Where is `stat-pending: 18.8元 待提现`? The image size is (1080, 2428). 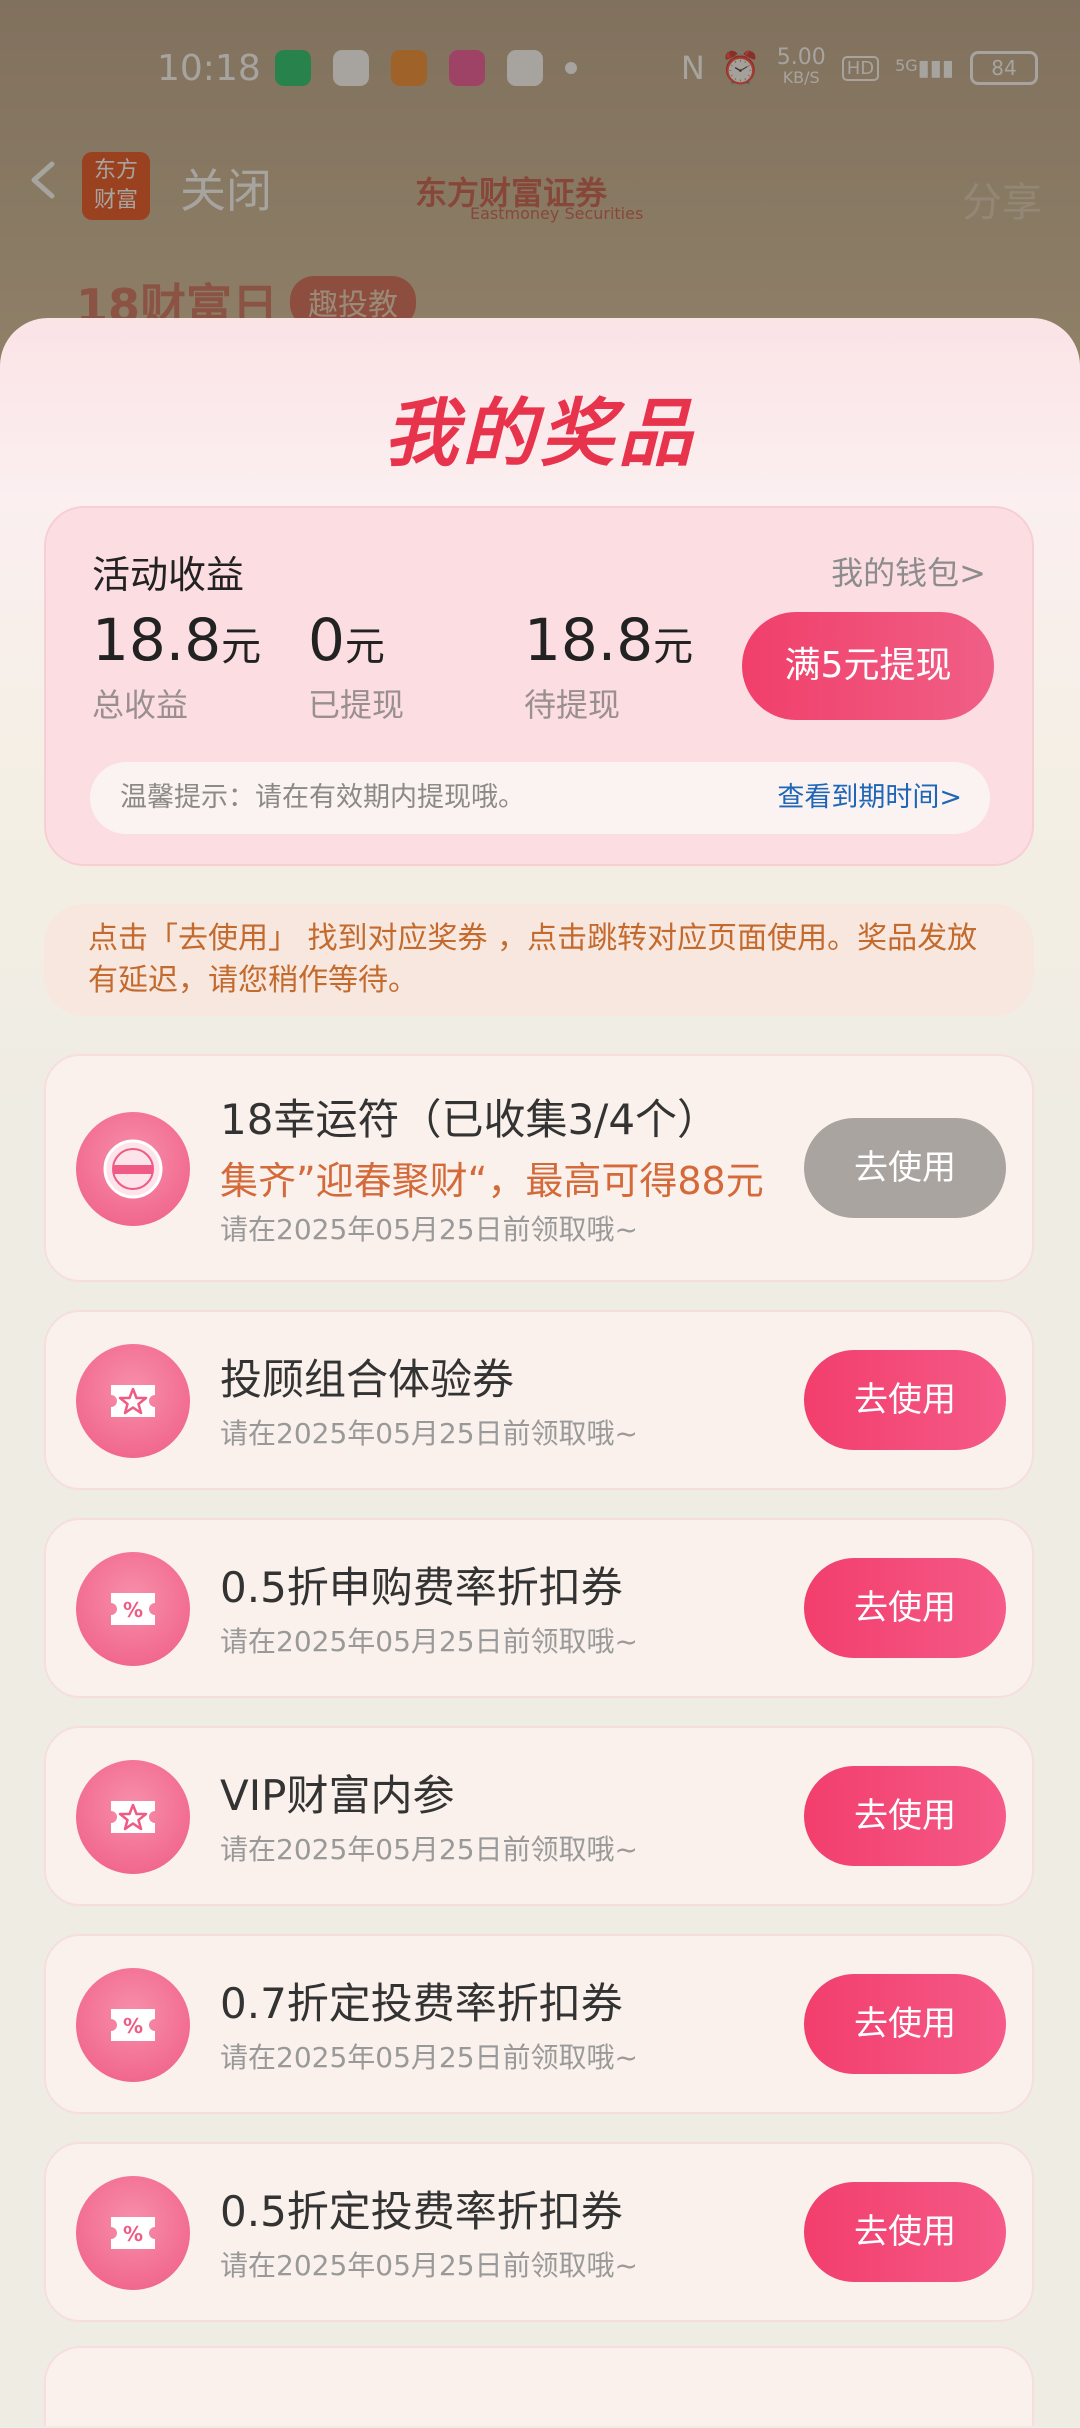
stat-pending: 18.8元 待提现 is located at coordinates (609, 665).